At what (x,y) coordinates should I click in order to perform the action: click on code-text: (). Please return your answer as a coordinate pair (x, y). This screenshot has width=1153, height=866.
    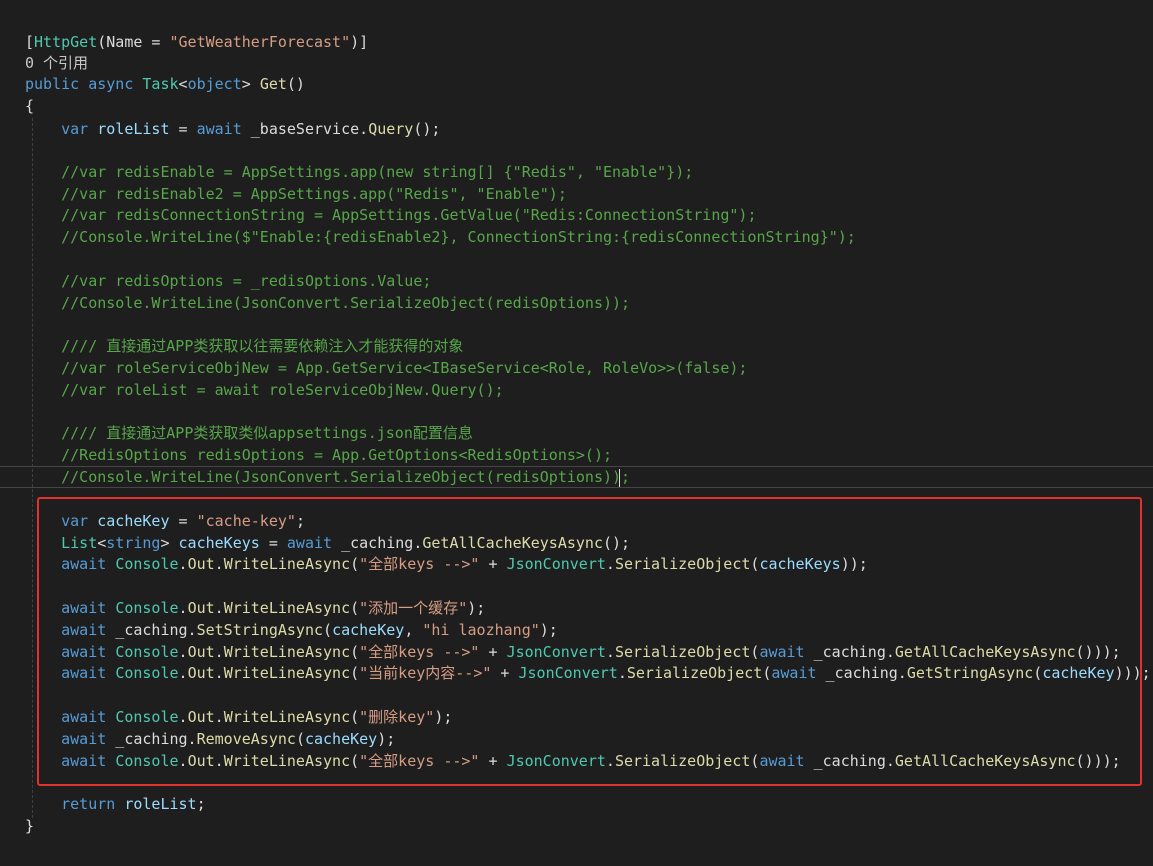
    Looking at the image, I should click on (295, 84).